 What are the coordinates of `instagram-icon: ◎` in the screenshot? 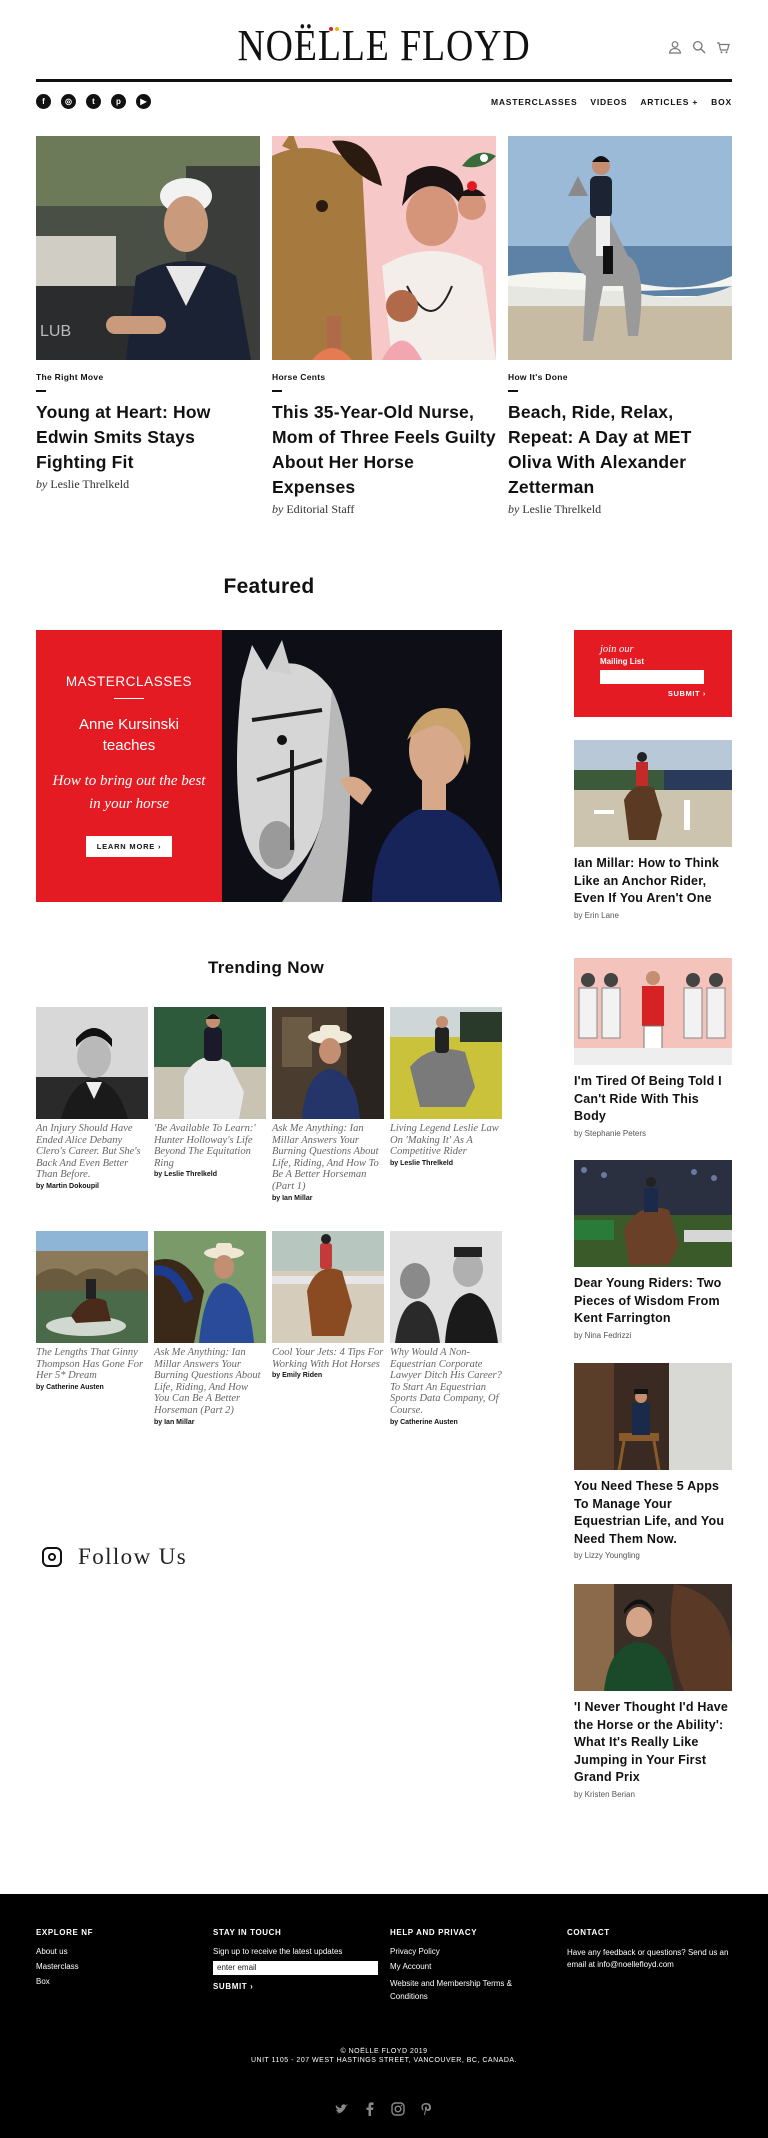 It's located at (68, 101).